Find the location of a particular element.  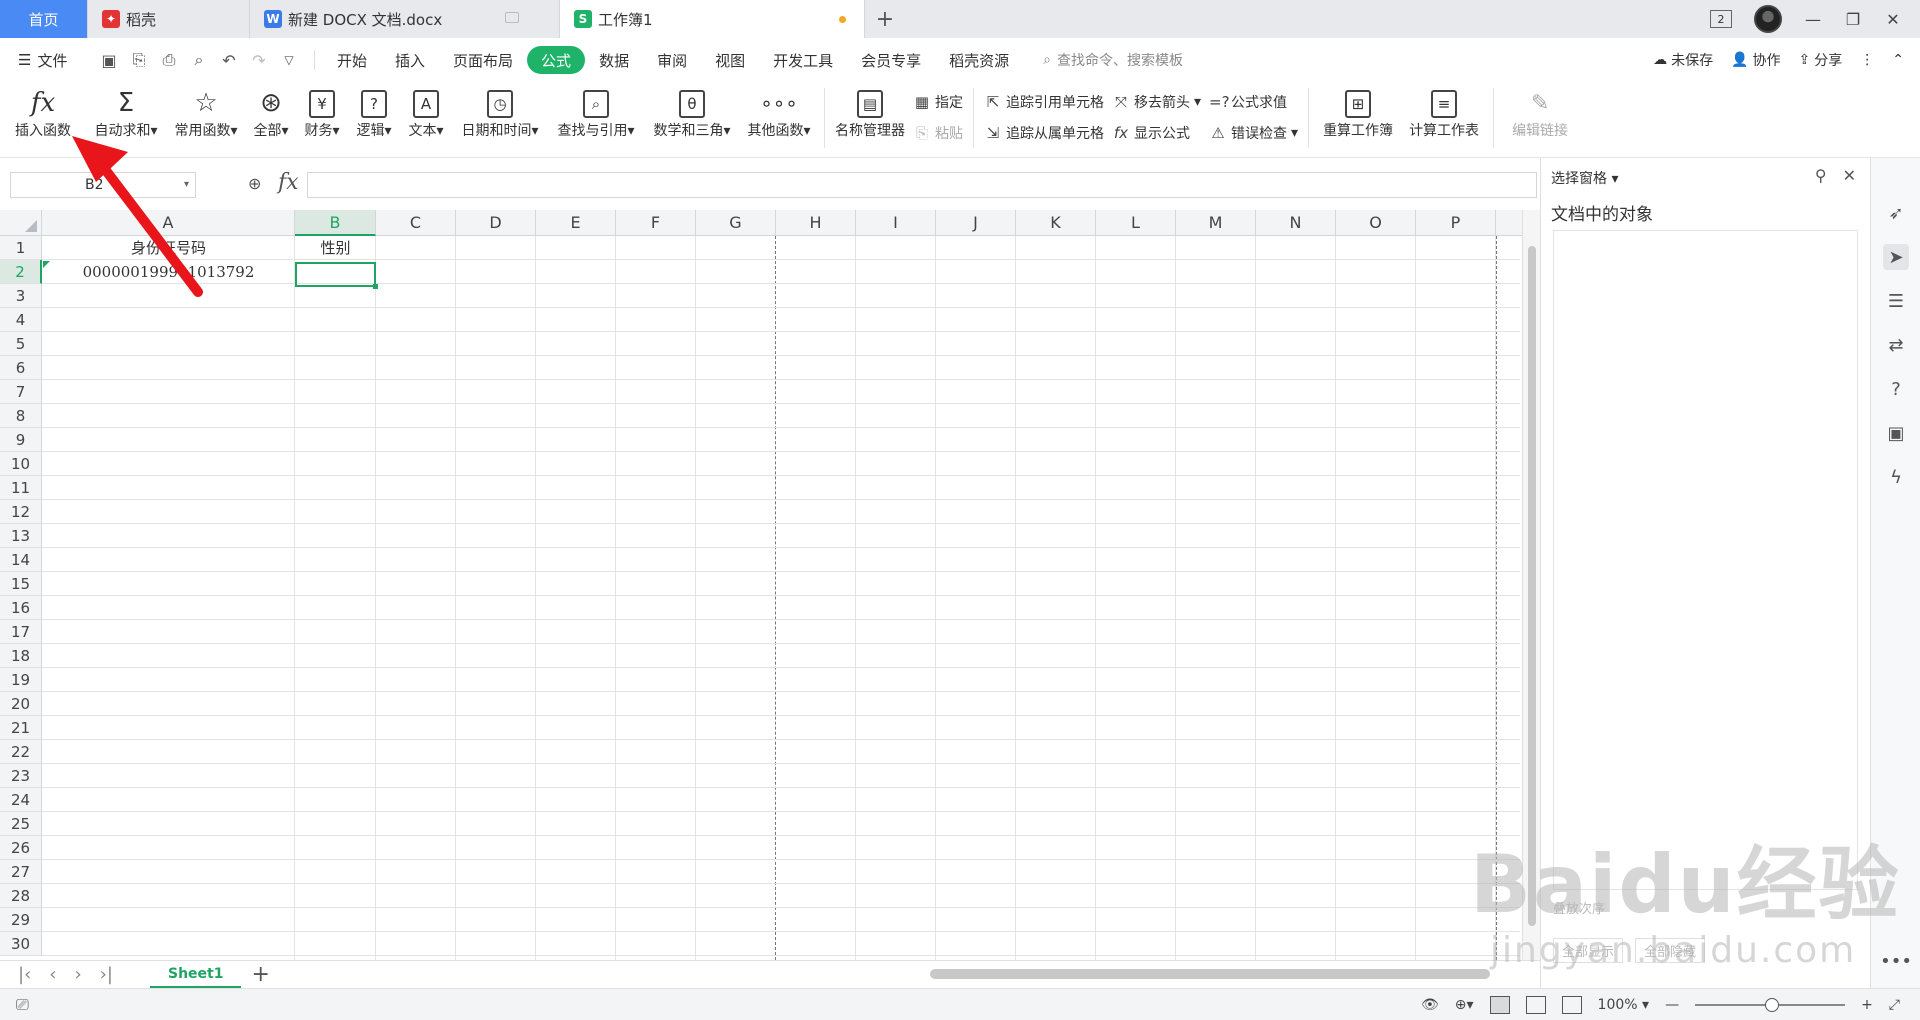

tab-formulas: 公式 is located at coordinates (556, 60).